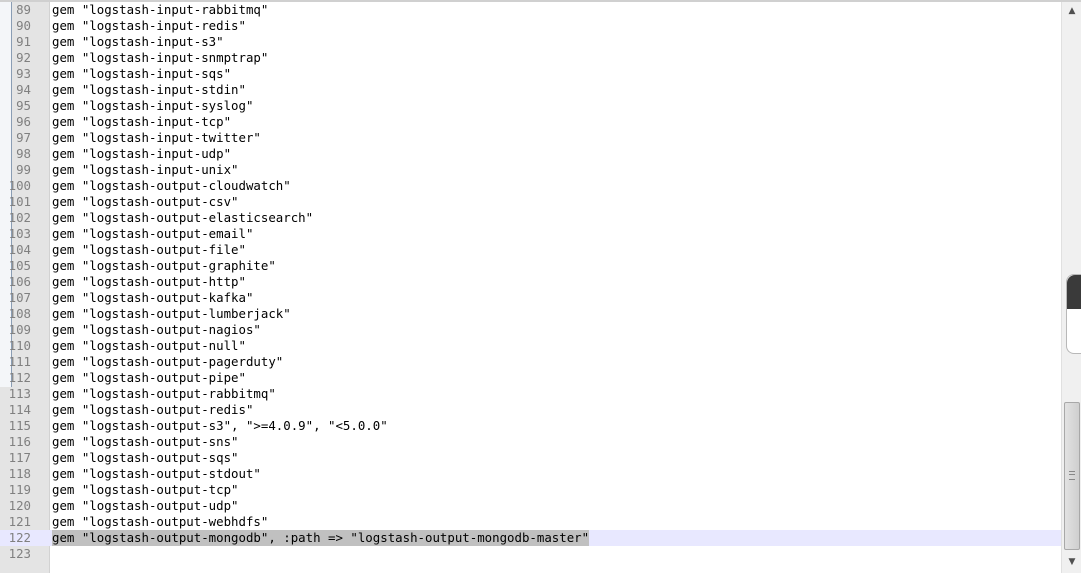 The height and width of the screenshot is (573, 1081). What do you see at coordinates (156, 474) in the screenshot?
I see `code-text: gem "logstash-output-stdout"` at bounding box center [156, 474].